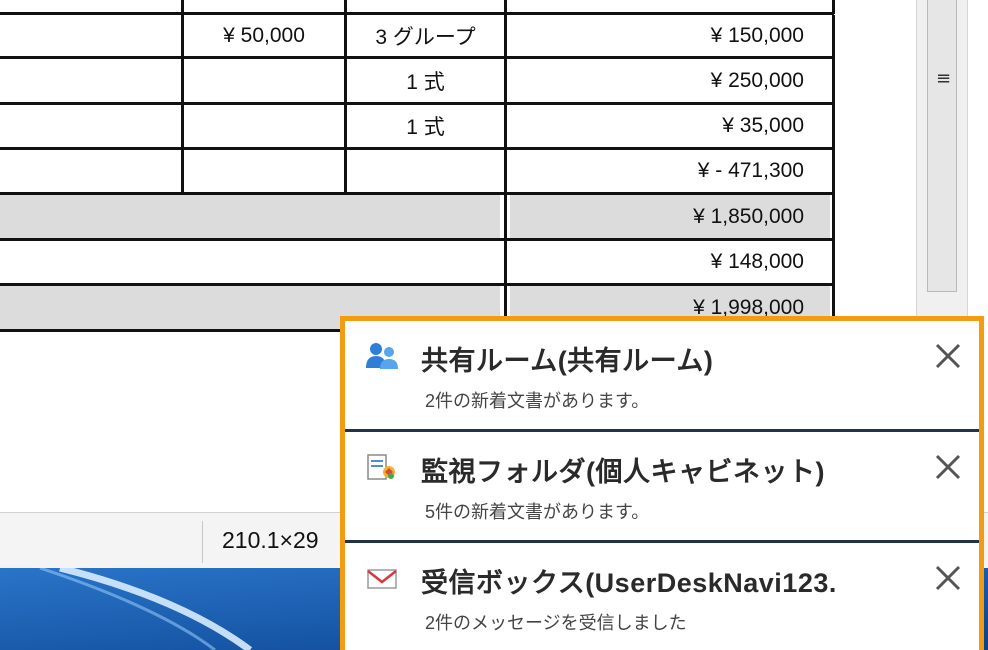 The width and height of the screenshot is (988, 650). I want to click on amount-cell: ¥ 150,000, so click(669, 35).